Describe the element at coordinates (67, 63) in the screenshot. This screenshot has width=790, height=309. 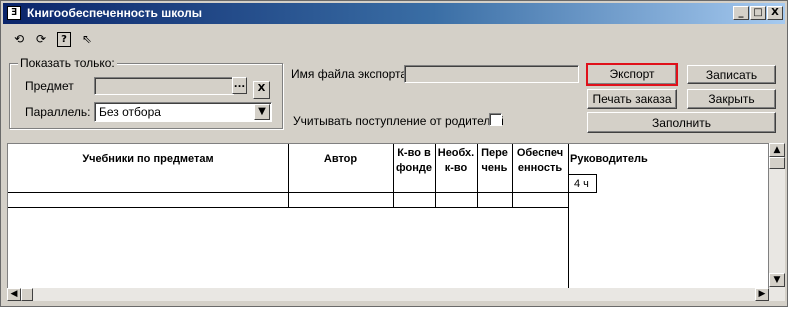
I see `filter-group-label: Показать только:` at that location.